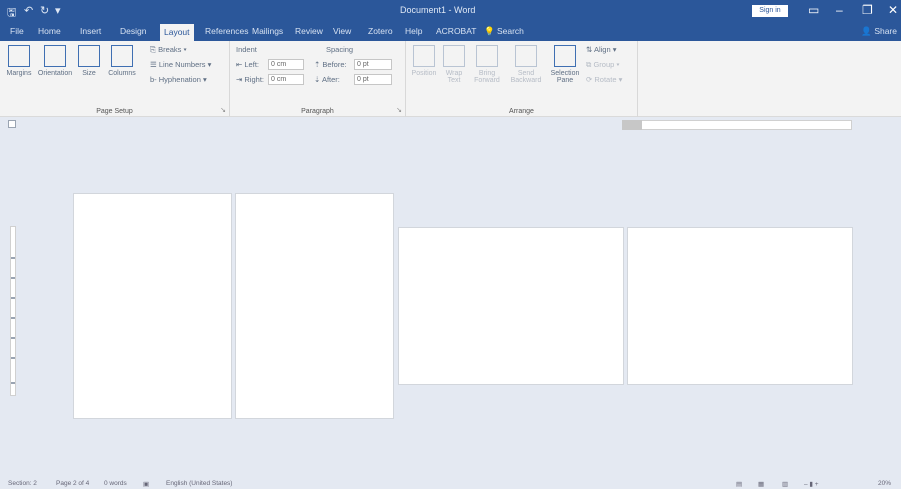 The height and width of the screenshot is (489, 901). I want to click on tab-view: View, so click(342, 31).